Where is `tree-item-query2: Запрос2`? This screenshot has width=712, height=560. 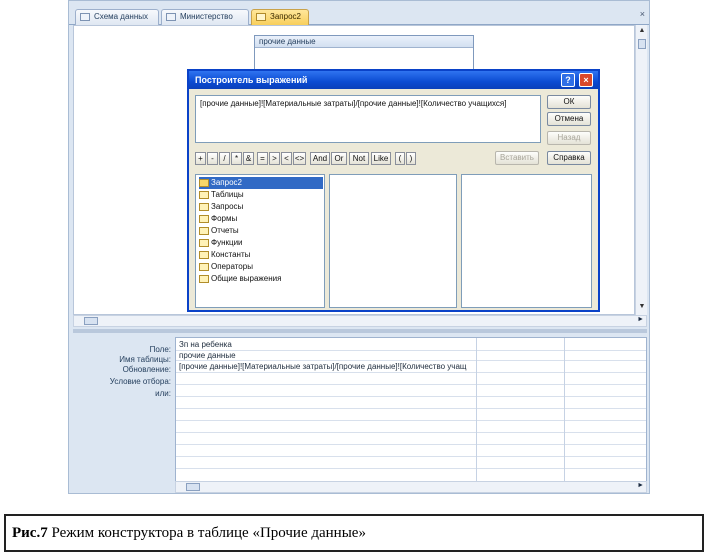
tree-item-query2: Запрос2 is located at coordinates (261, 183).